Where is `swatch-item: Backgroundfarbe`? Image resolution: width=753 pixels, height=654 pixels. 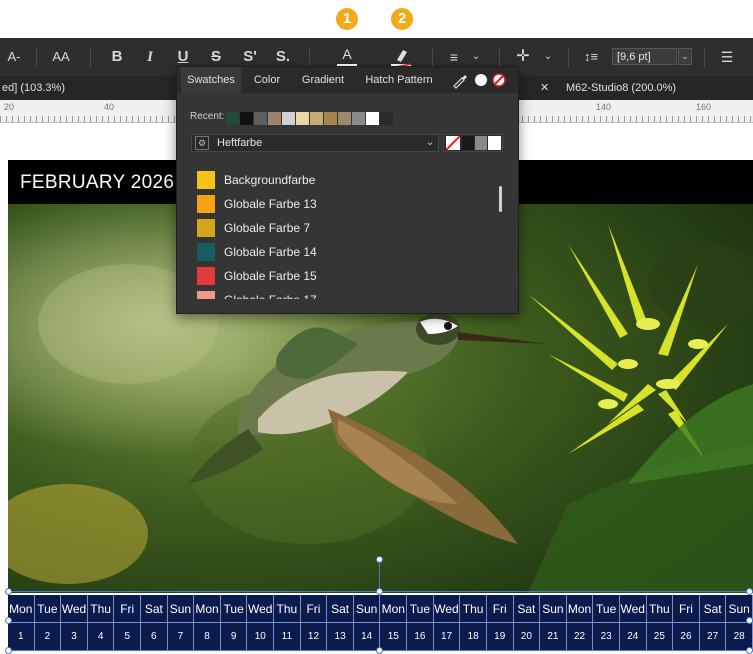 swatch-item: Backgroundfarbe is located at coordinates (347, 180).